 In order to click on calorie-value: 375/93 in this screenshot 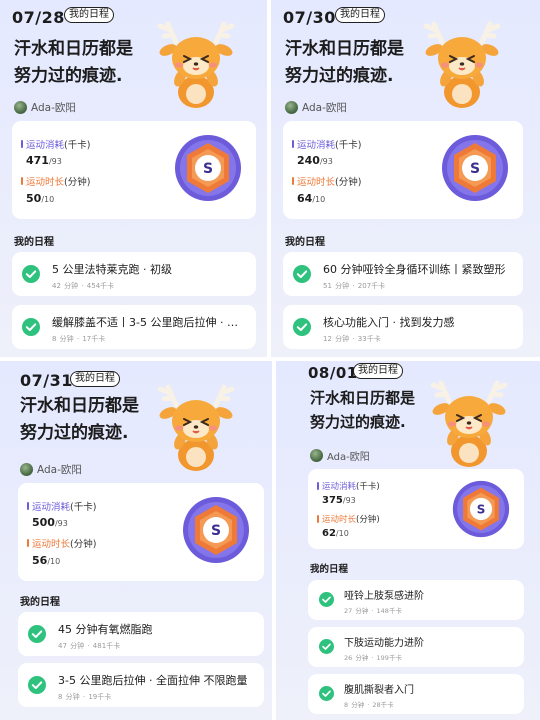, I will do `click(339, 500)`.